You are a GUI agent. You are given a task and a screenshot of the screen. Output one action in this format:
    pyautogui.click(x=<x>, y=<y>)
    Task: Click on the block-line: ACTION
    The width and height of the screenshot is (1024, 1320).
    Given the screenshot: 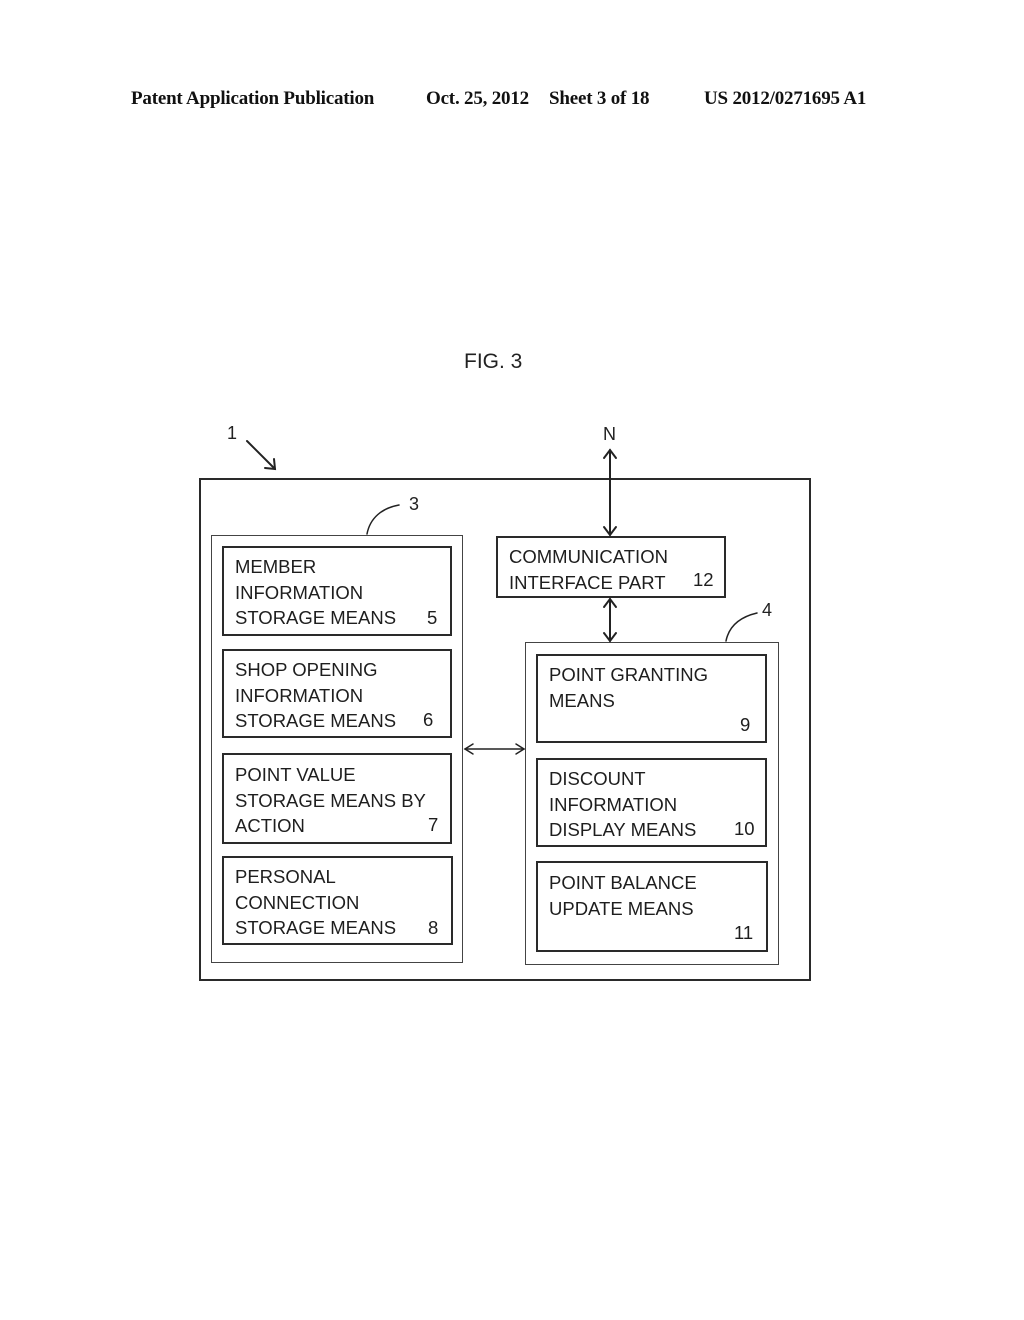 What is the action you would take?
    pyautogui.click(x=270, y=825)
    